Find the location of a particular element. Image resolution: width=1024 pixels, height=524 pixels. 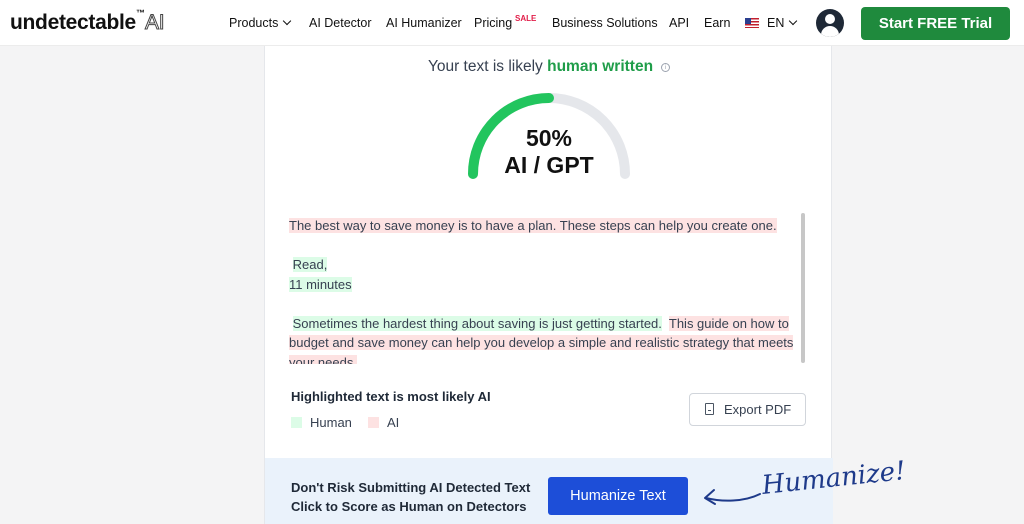

text-scrollbar is located at coordinates (803, 288).